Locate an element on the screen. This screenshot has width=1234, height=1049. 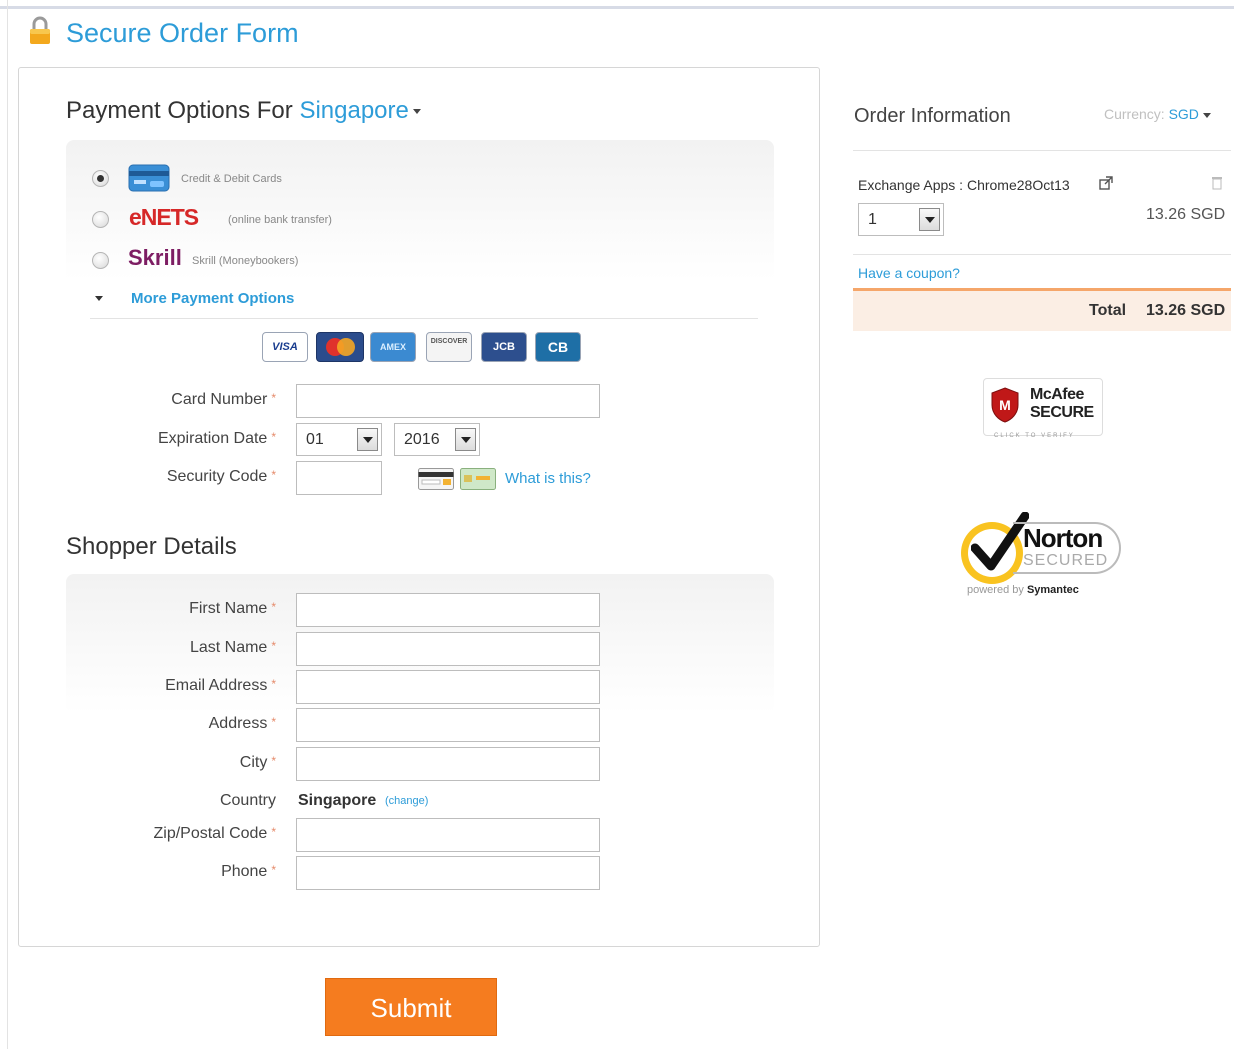
payment-heading: Payment Options For Singapore is located at coordinates (243, 111).